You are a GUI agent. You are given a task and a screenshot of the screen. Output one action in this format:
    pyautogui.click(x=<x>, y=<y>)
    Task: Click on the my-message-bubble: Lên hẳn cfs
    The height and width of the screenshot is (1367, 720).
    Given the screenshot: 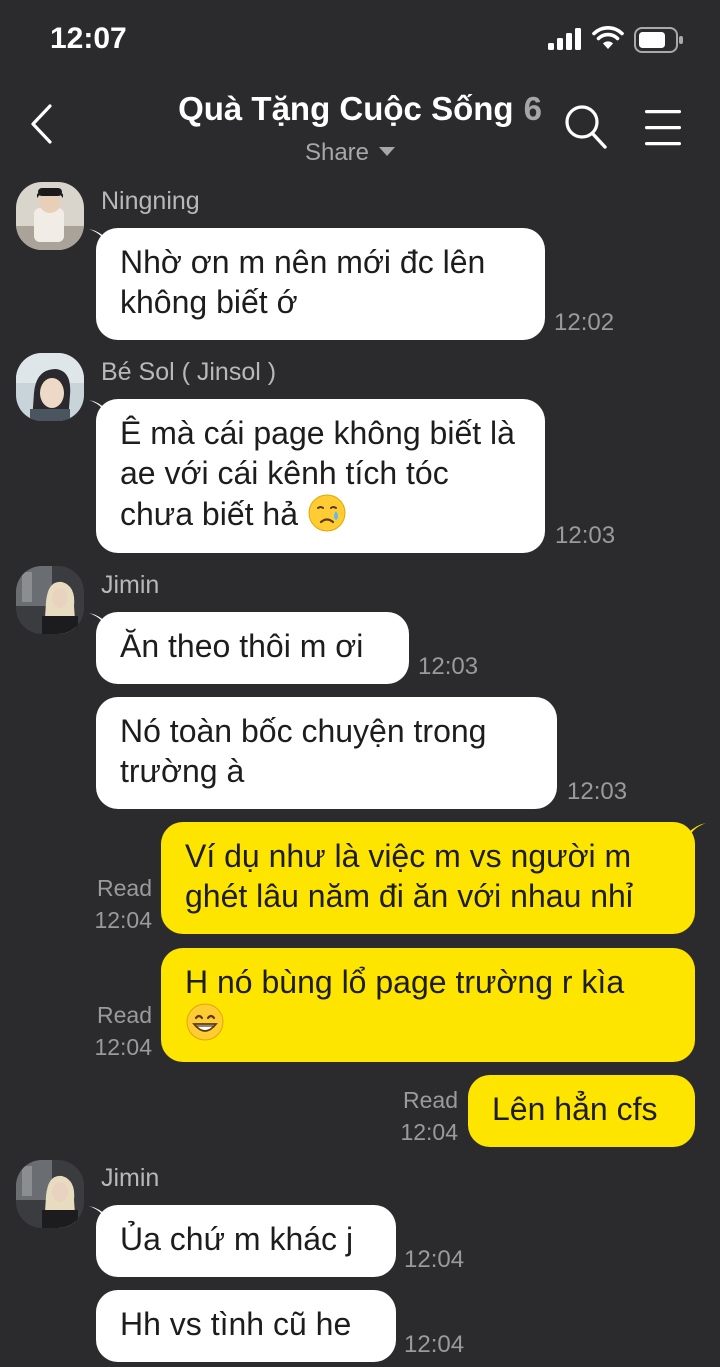 What is the action you would take?
    pyautogui.click(x=581, y=1111)
    